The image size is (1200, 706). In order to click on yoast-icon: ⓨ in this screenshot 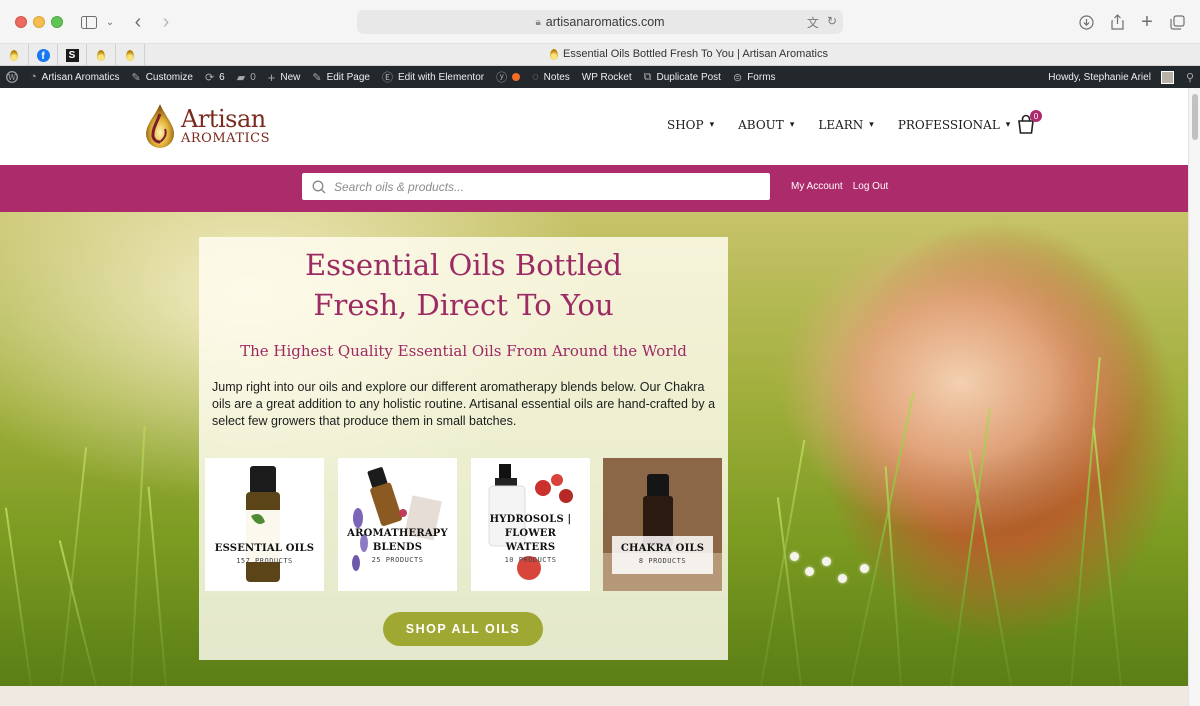, I will do `click(502, 78)`.